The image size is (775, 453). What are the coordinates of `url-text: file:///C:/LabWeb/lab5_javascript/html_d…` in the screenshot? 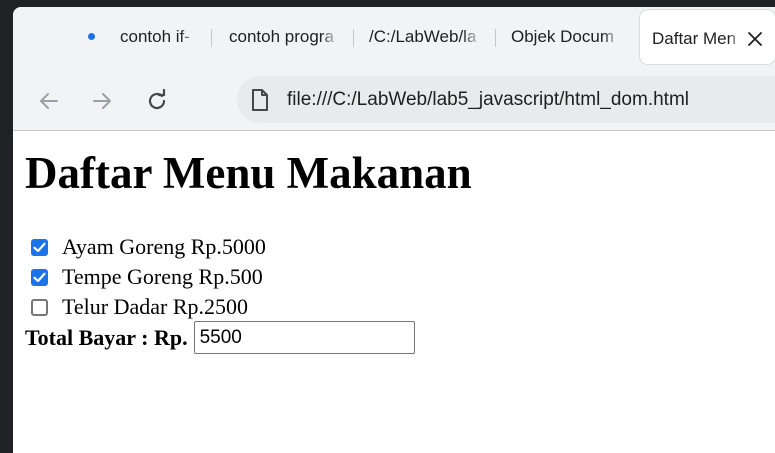 It's located at (488, 100).